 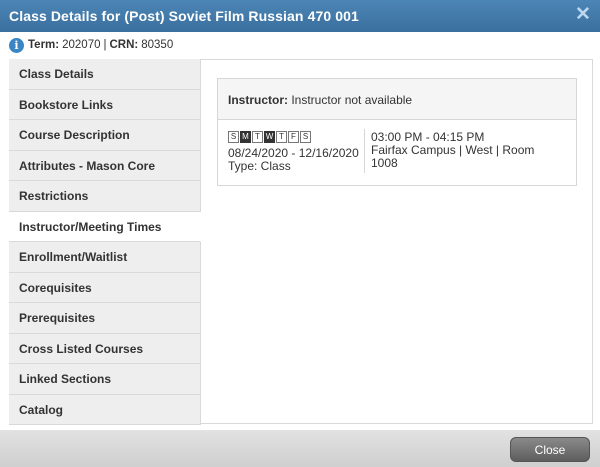 What do you see at coordinates (352, 100) in the screenshot?
I see `instructor-value: Instructor not available` at bounding box center [352, 100].